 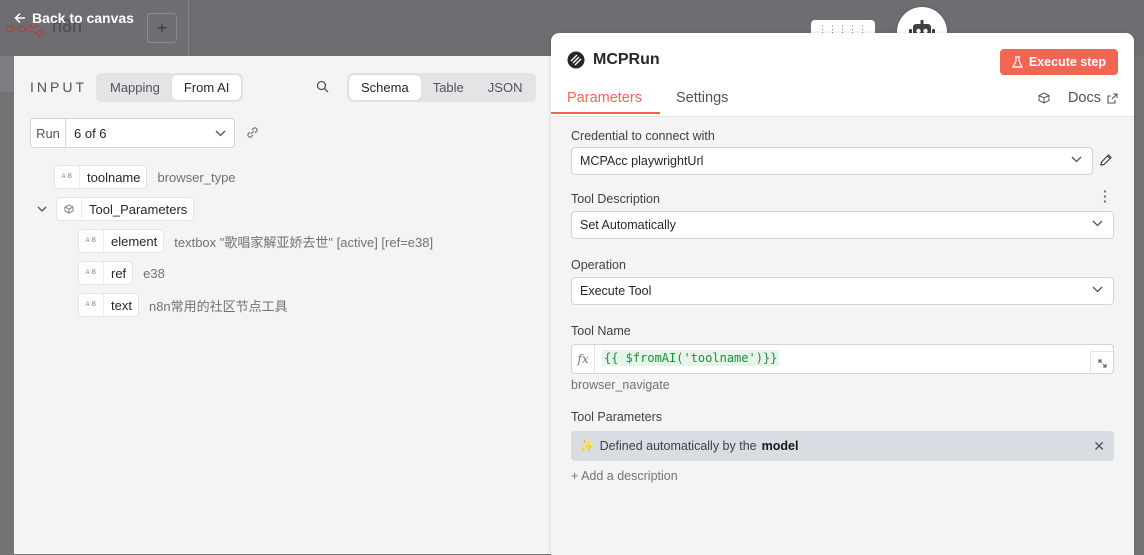 I want to click on defined-by-text: Defined automatically by the, so click(x=678, y=446).